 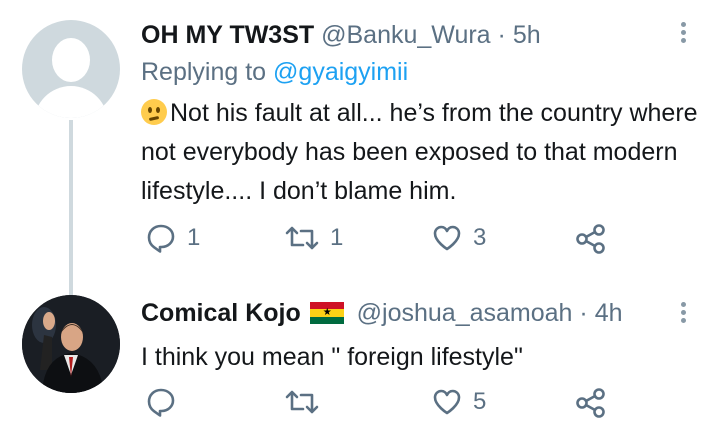 I want to click on timestamp: 5h, so click(x=527, y=35).